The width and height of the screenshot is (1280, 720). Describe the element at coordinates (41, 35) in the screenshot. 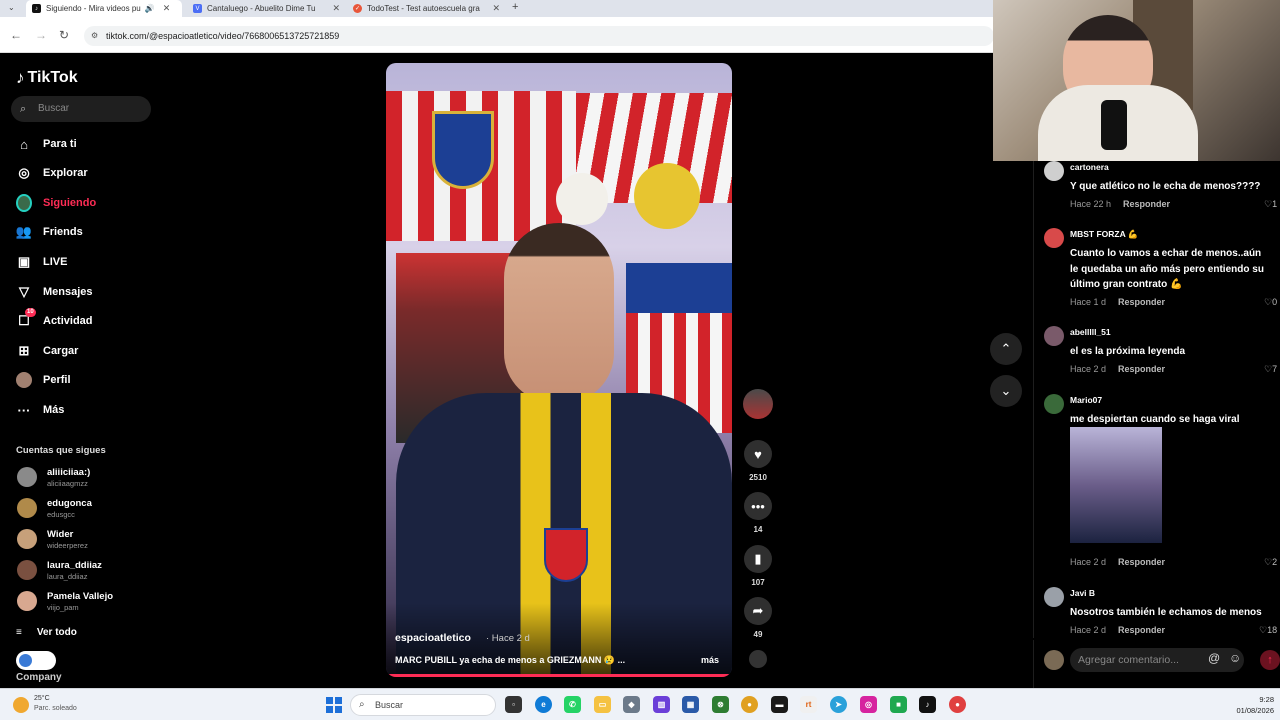

I see `forward-icon: →` at that location.